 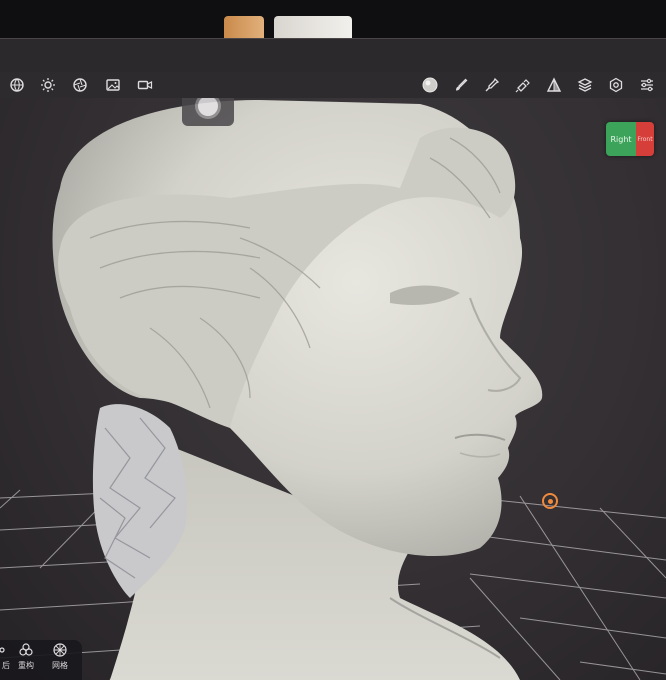 I want to click on layers-button, so click(x=585, y=85).